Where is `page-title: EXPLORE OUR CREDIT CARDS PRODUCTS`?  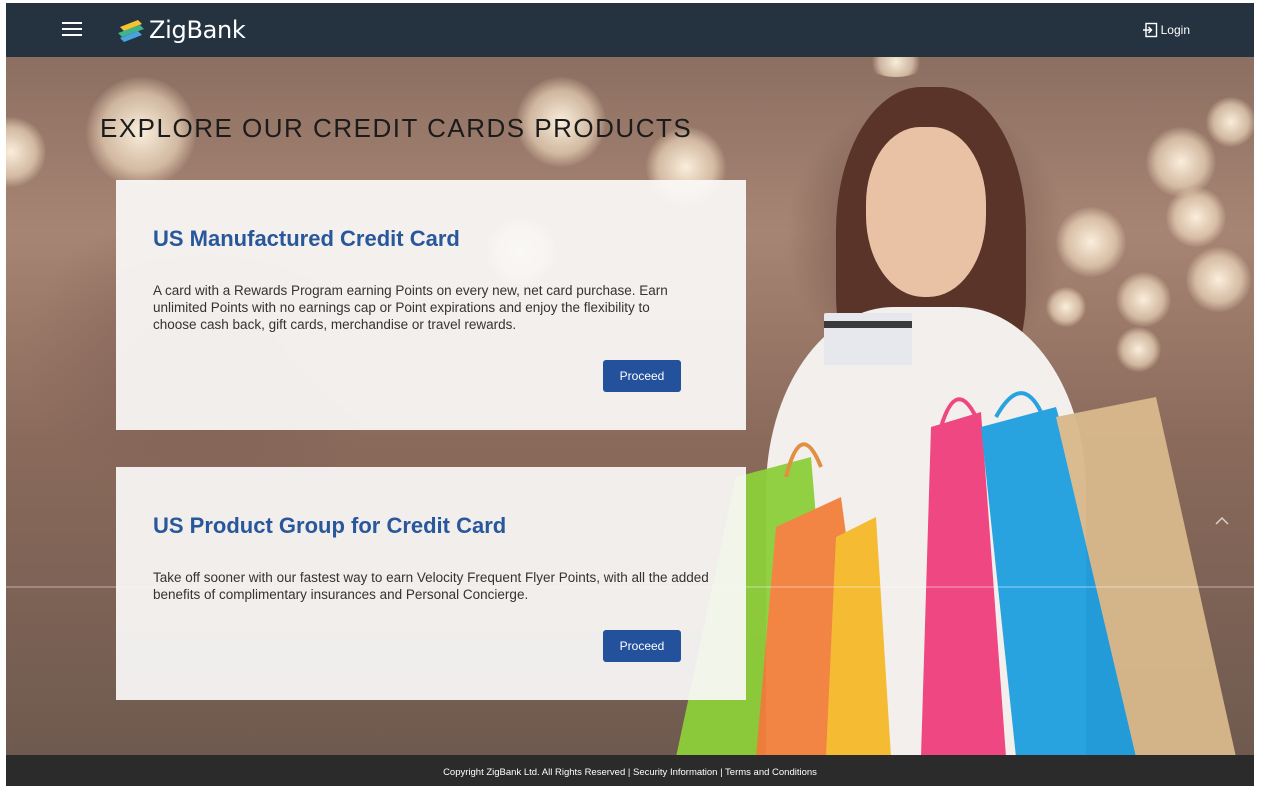 page-title: EXPLORE OUR CREDIT CARDS PRODUCTS is located at coordinates (396, 128).